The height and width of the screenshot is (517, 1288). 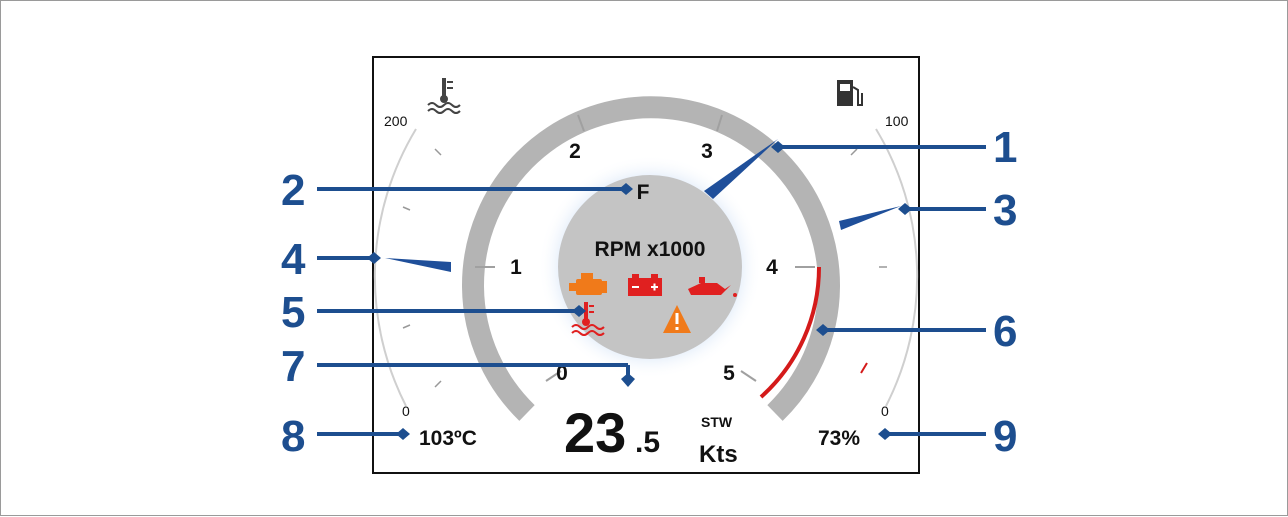 I want to click on temperature-readout: 103ºC, so click(x=448, y=438).